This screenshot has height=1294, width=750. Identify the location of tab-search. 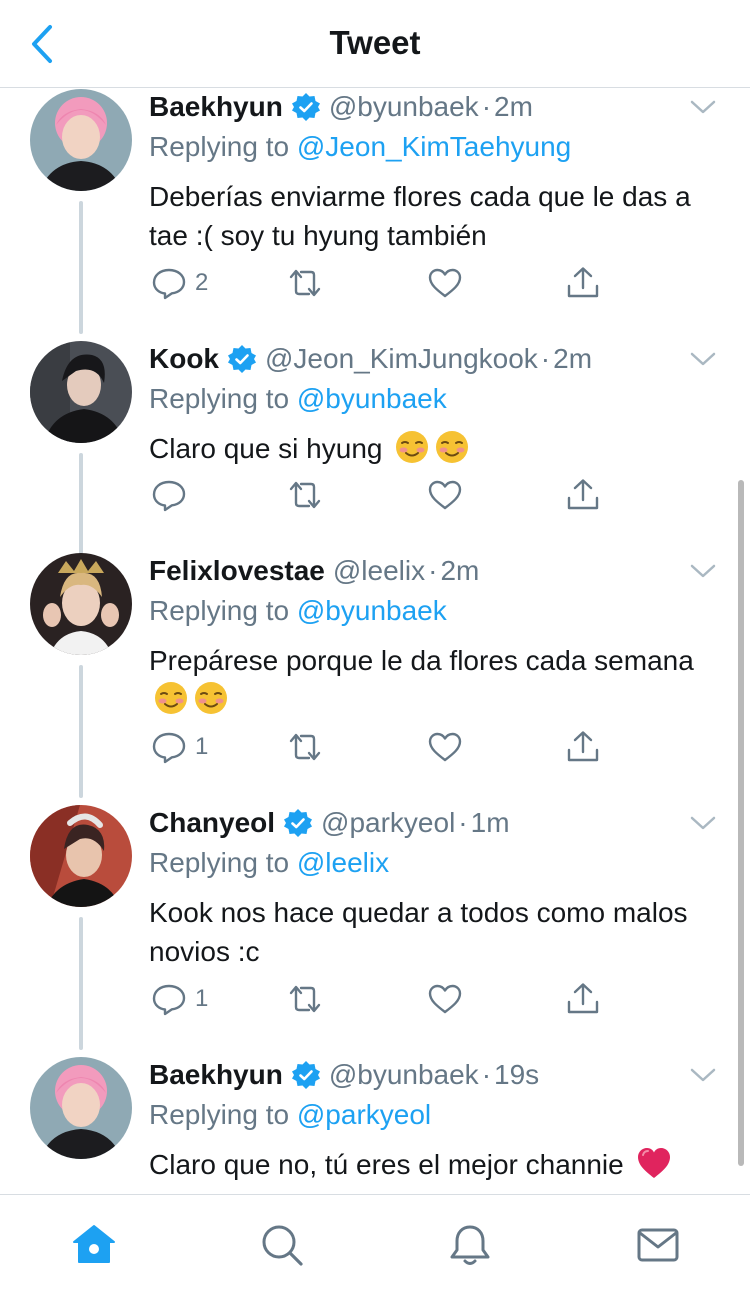
(282, 1245).